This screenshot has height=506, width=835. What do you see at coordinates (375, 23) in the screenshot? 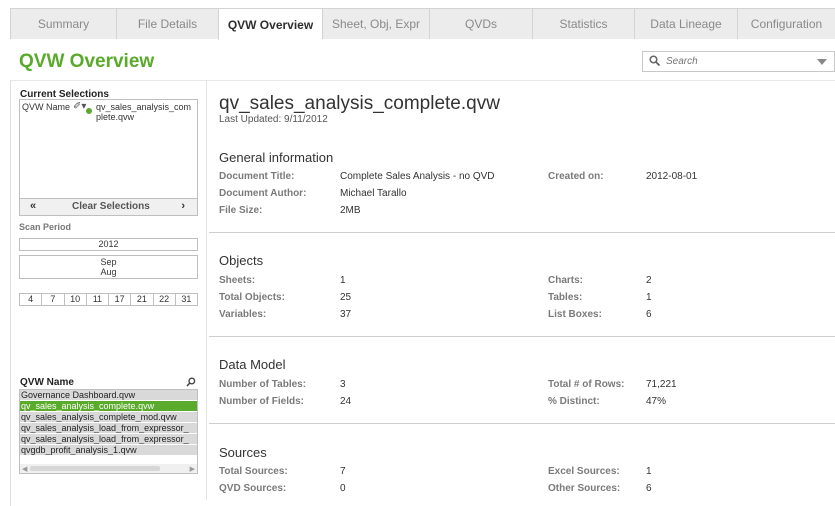
I see `tab-sheet-obj-expr: Sheet, Obj, Expr` at bounding box center [375, 23].